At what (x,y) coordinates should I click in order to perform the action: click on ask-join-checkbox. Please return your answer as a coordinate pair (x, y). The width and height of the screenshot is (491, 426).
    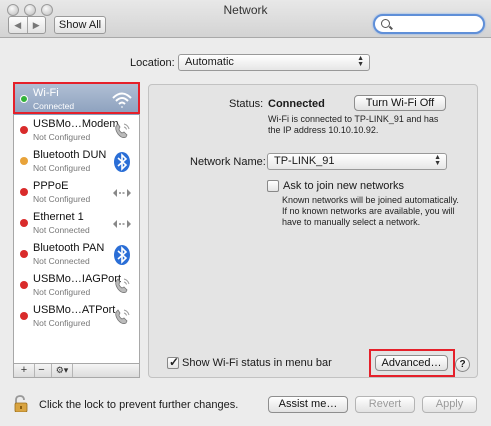
    Looking at the image, I should click on (273, 186).